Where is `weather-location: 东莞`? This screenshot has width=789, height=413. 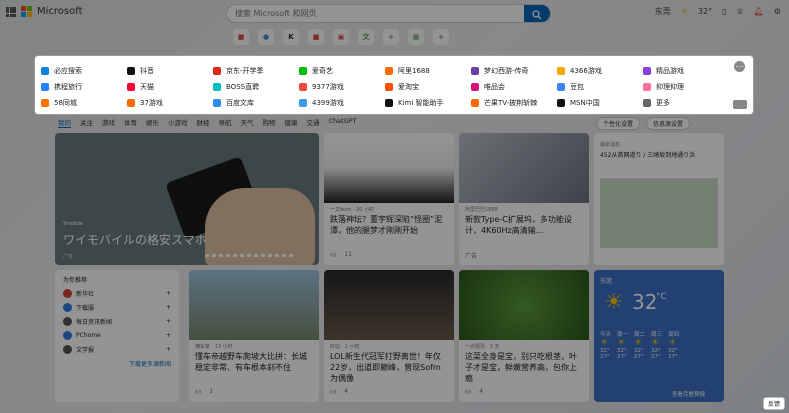 weather-location: 东莞 is located at coordinates (663, 11).